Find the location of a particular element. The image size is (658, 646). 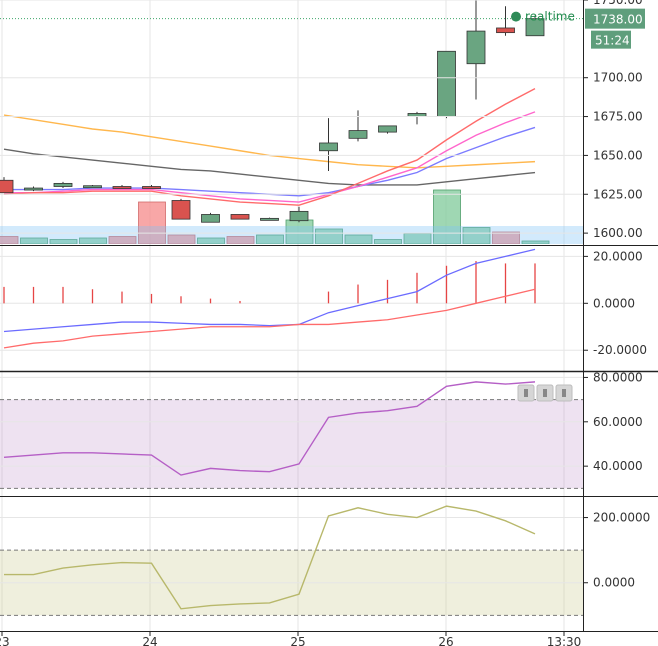

rsi-tick-label: 80.0000 is located at coordinates (618, 377).